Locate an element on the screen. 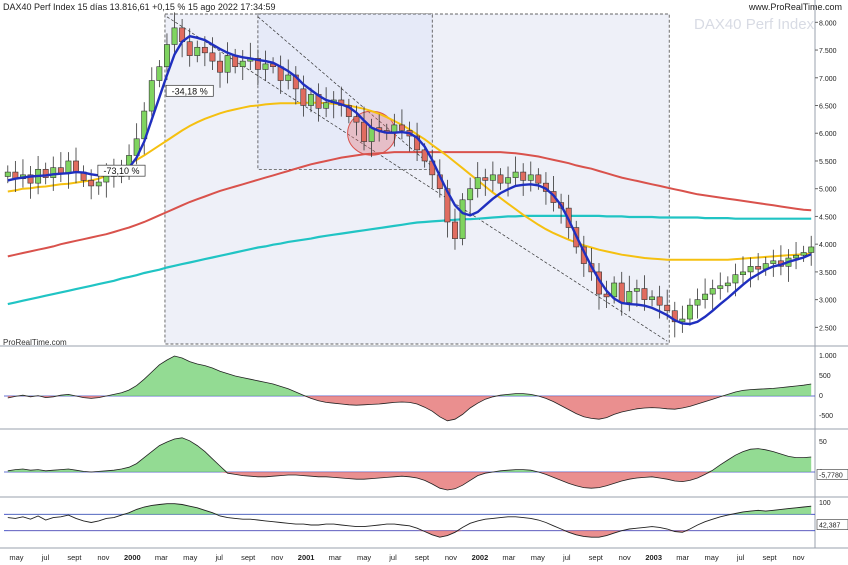  osc1-tick-label: 0 is located at coordinates (821, 396).